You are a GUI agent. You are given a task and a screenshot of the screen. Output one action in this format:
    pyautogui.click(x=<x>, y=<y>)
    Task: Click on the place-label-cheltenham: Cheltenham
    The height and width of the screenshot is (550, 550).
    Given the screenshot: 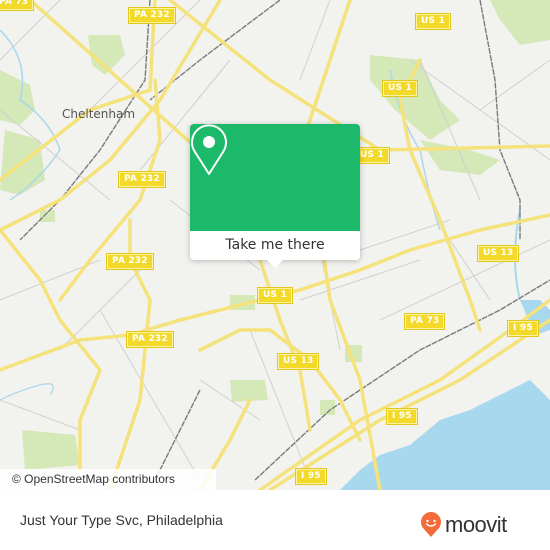 What is the action you would take?
    pyautogui.click(x=99, y=114)
    